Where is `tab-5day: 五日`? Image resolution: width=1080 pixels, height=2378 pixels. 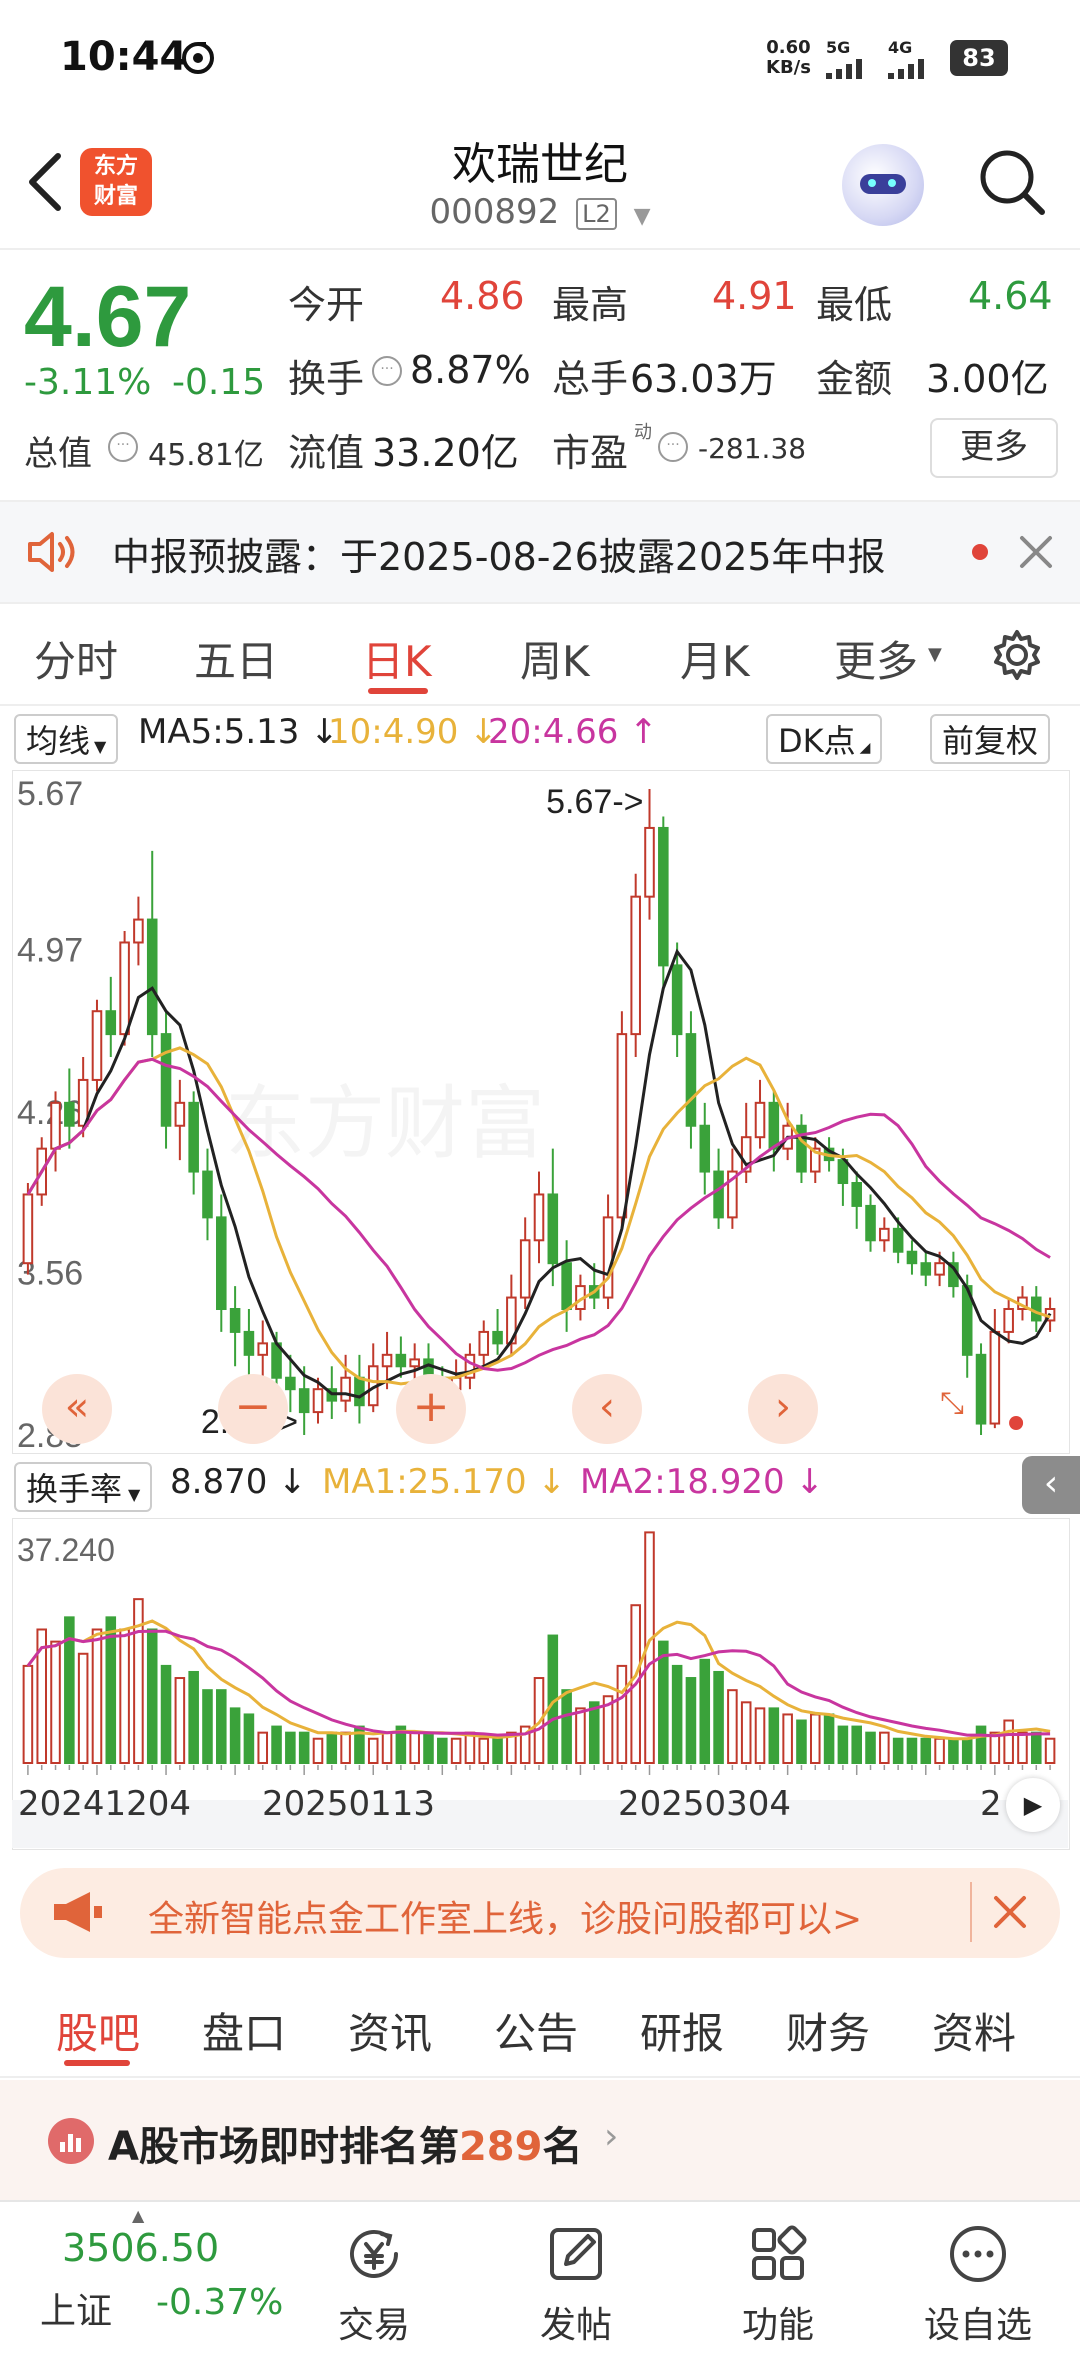 tab-5day: 五日 is located at coordinates (236, 658).